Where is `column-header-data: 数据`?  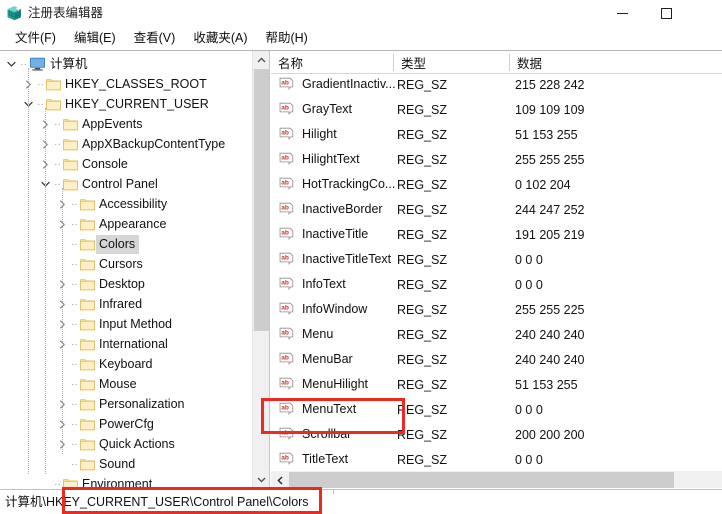
column-header-data: 数据 is located at coordinates (616, 62).